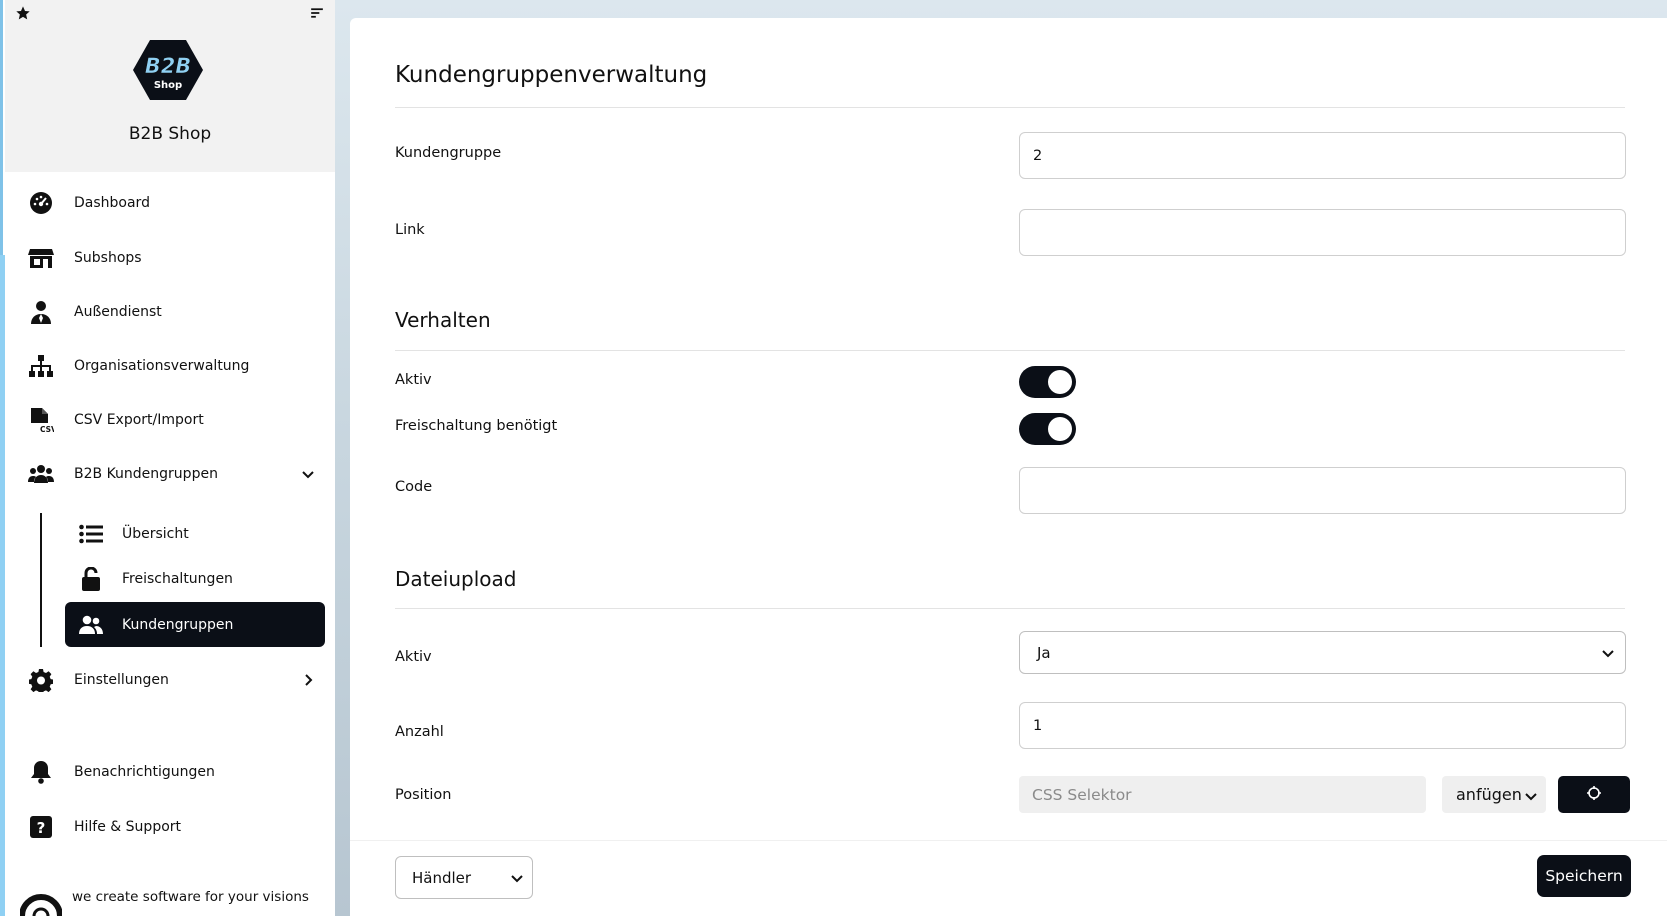 This screenshot has height=916, width=1667. Describe the element at coordinates (410, 230) in the screenshot. I see `link-label: Link` at that location.